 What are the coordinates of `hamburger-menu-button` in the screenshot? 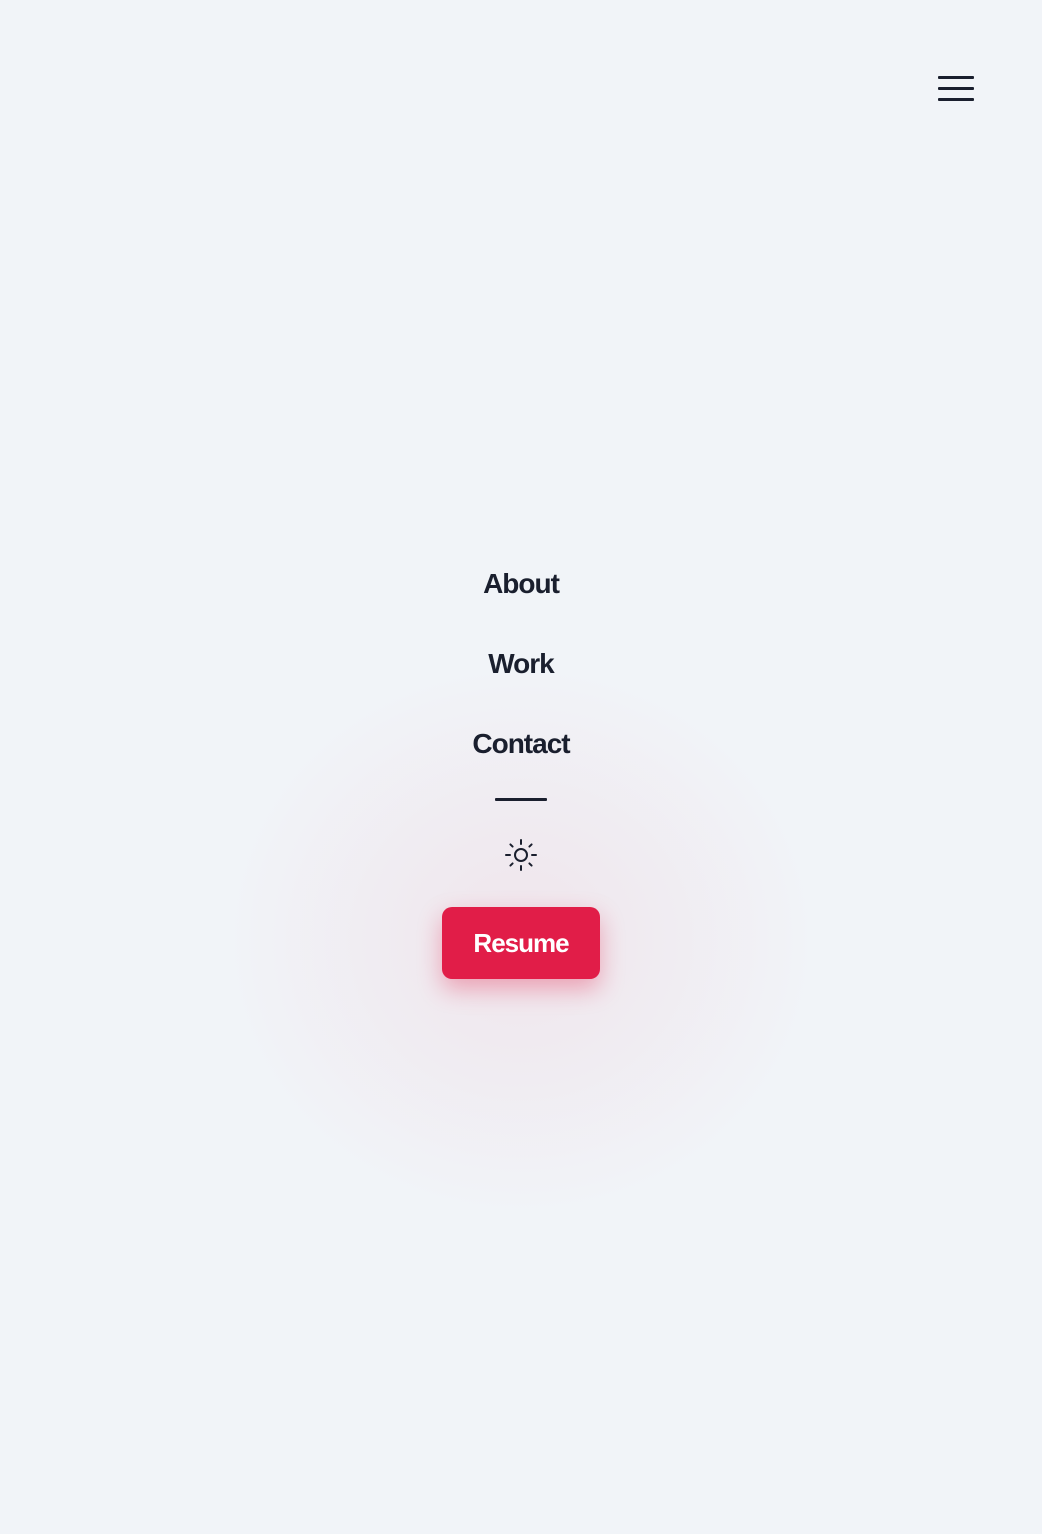 It's located at (956, 88).